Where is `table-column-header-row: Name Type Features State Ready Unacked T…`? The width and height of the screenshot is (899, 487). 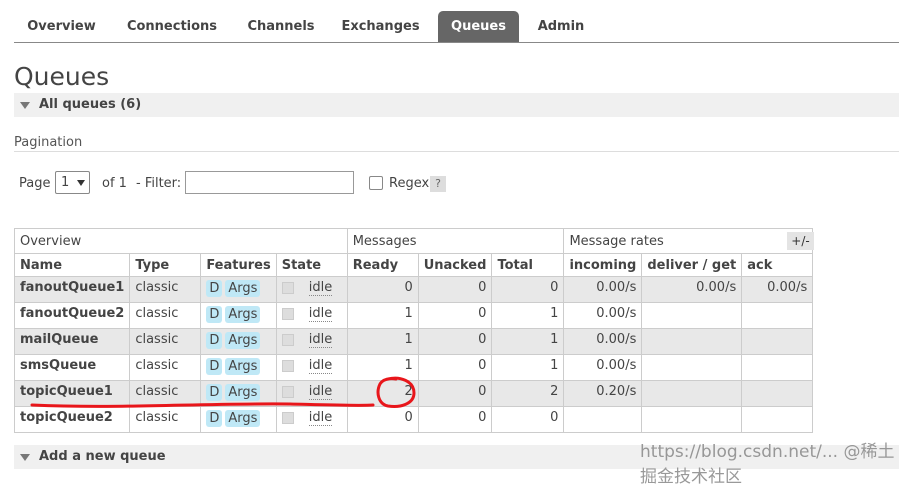
table-column-header-row: Name Type Features State Ready Unacked T… is located at coordinates (413, 265).